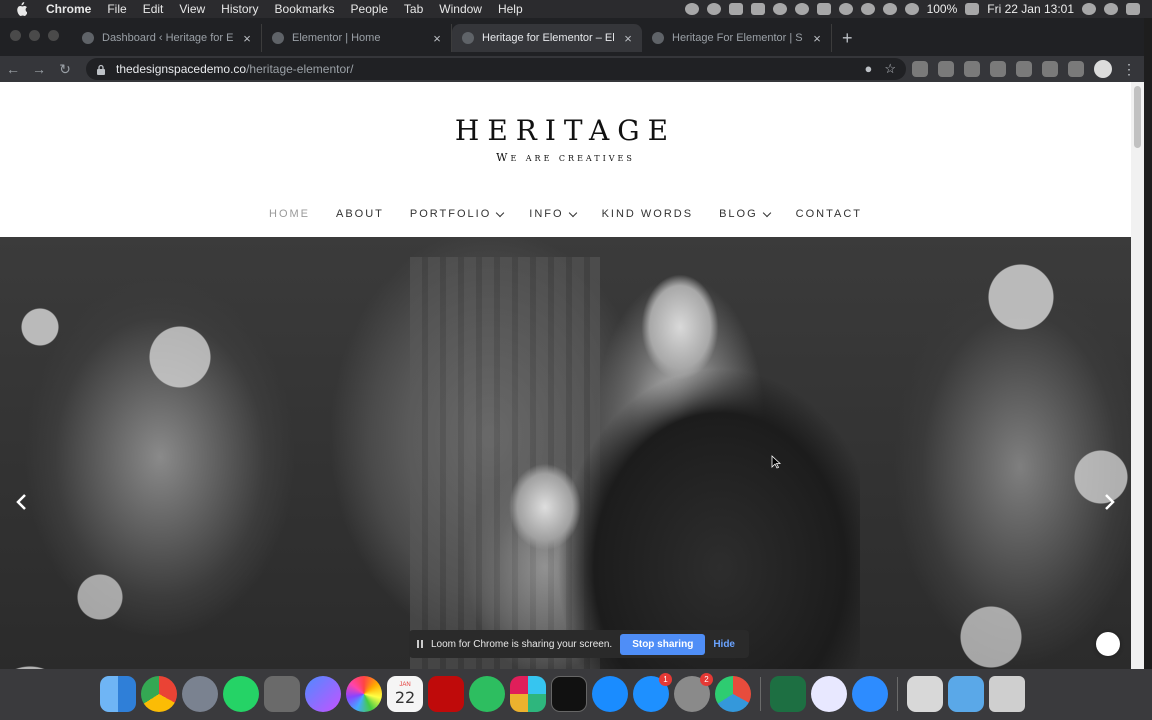 This screenshot has height=720, width=1152. What do you see at coordinates (1137, 375) in the screenshot?
I see `page-scrollbar` at bounding box center [1137, 375].